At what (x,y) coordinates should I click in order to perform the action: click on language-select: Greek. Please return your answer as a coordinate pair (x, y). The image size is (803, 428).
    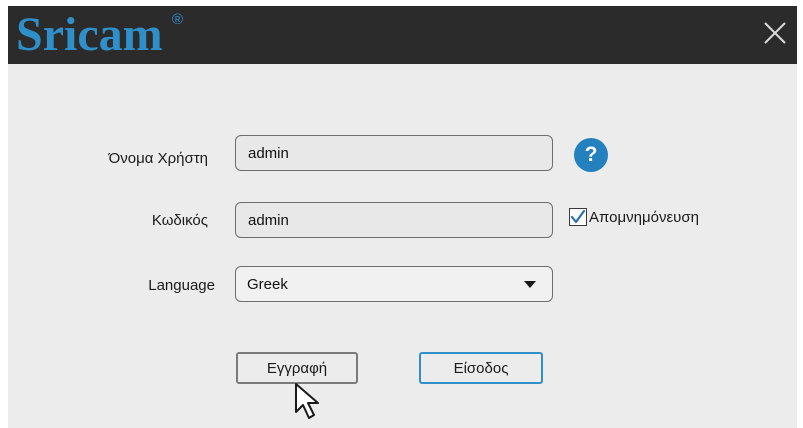
    Looking at the image, I should click on (394, 284).